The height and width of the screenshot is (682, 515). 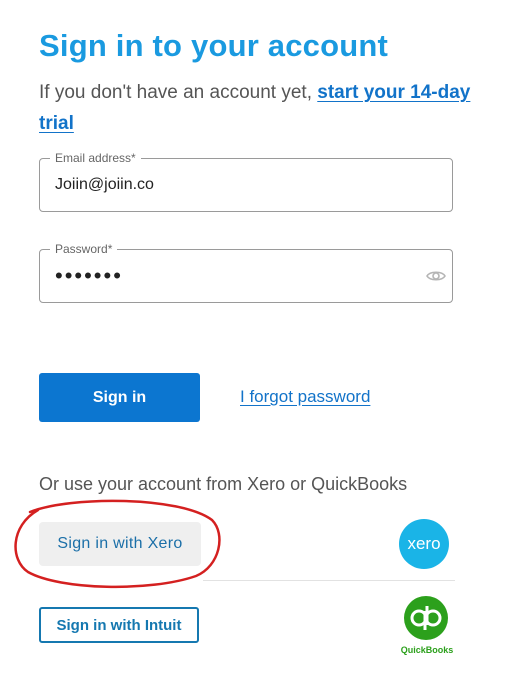 I want to click on password-input: •••••••, so click(x=235, y=276).